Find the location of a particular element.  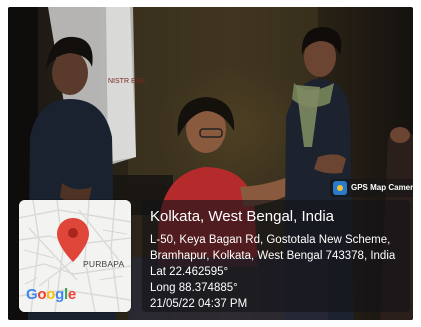

banner-text-1: NISTR EGE is located at coordinates (127, 81).